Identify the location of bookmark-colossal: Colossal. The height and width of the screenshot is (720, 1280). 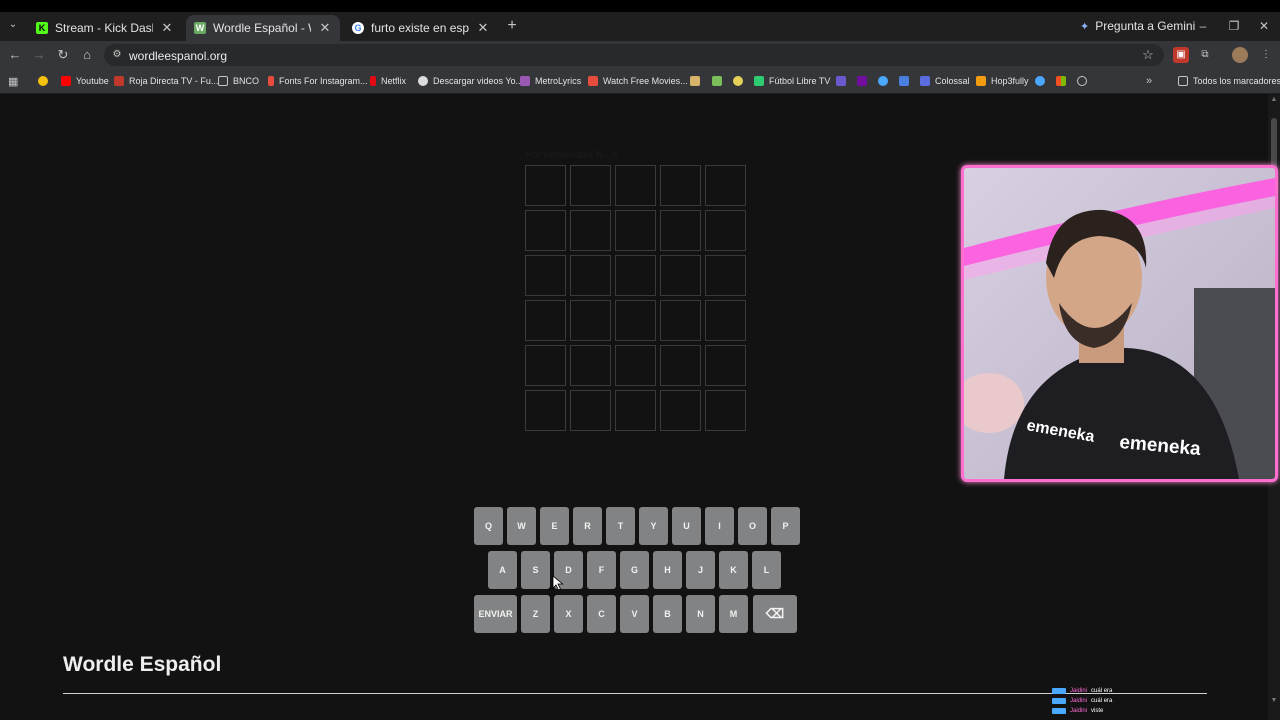
(945, 81).